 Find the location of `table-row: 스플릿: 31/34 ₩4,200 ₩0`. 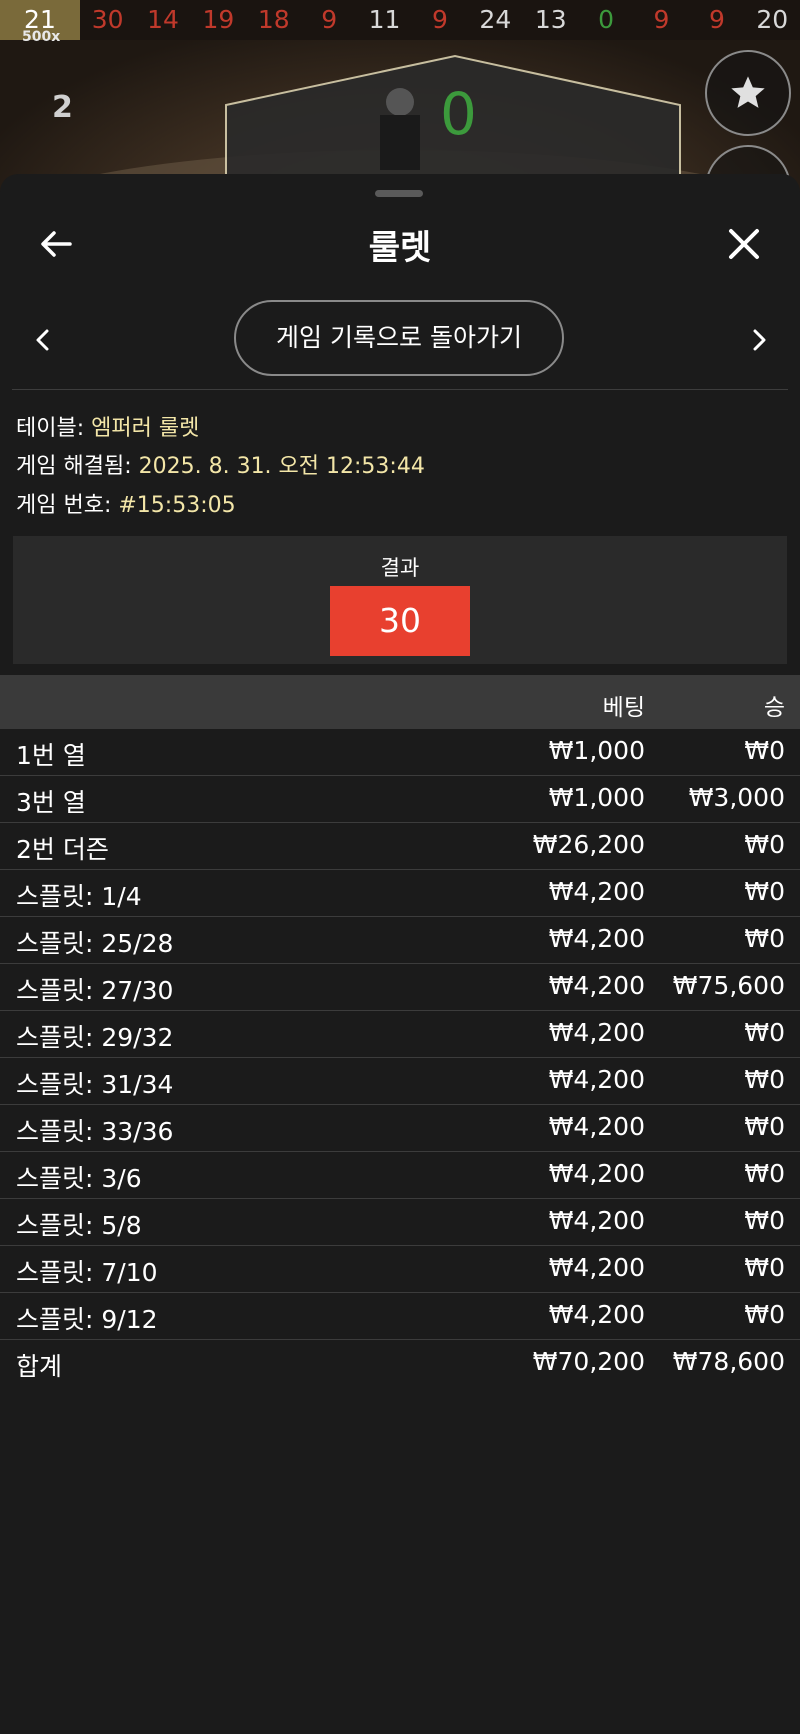

table-row: 스플릿: 31/34 ₩4,200 ₩0 is located at coordinates (400, 1081).